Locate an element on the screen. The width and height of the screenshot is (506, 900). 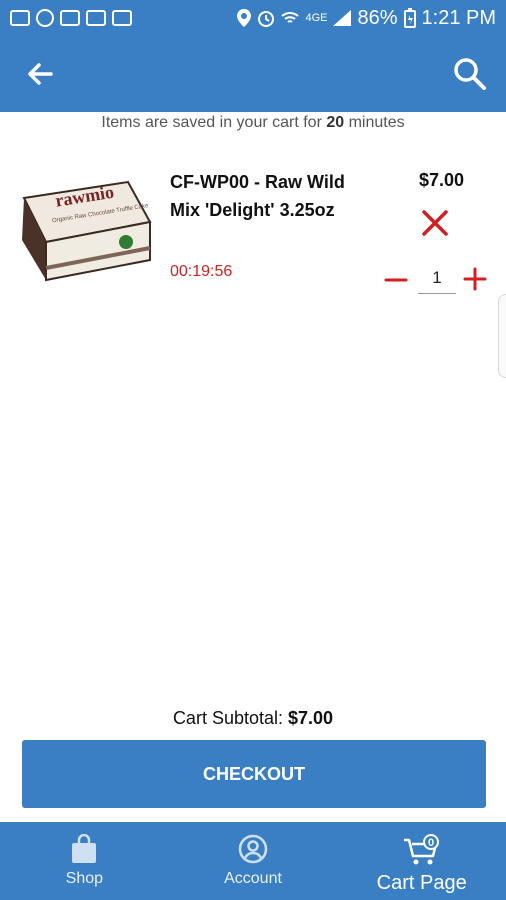
mail-icon is located at coordinates (20, 18).